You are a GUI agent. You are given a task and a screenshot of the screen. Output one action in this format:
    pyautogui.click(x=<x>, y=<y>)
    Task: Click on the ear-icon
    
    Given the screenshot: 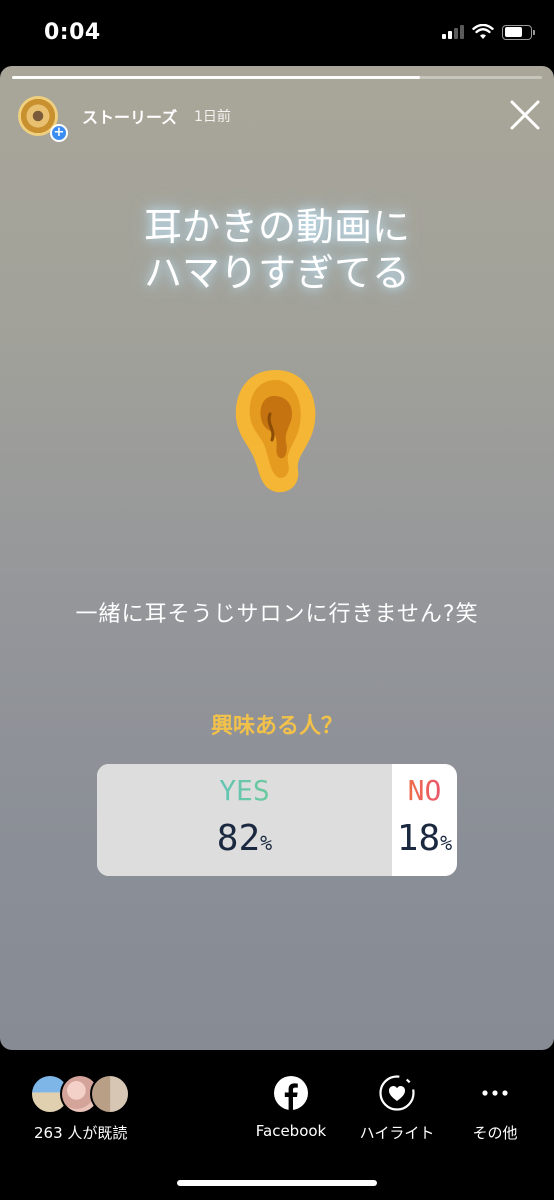 What is the action you would take?
    pyautogui.click(x=275, y=431)
    